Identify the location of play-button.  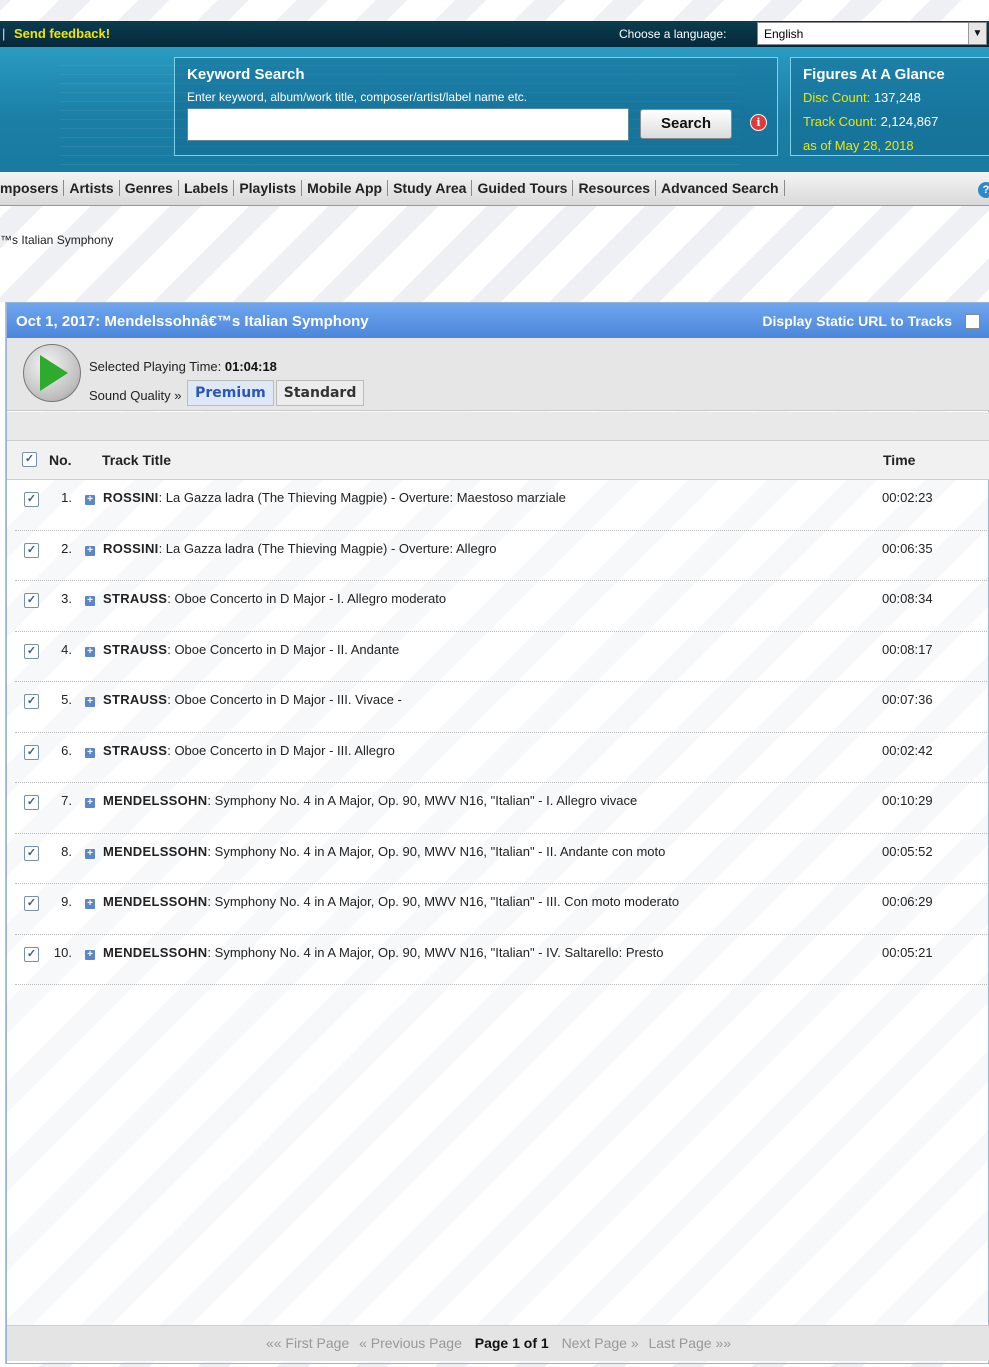
(52, 373).